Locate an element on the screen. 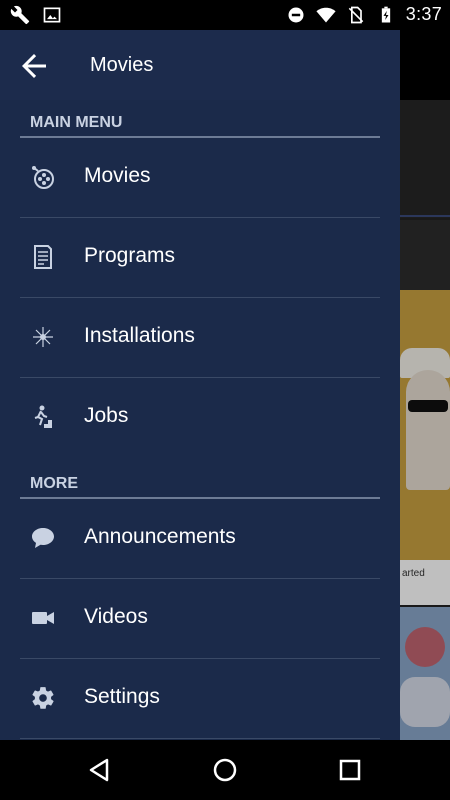  clock: 3:37 is located at coordinates (423, 14).